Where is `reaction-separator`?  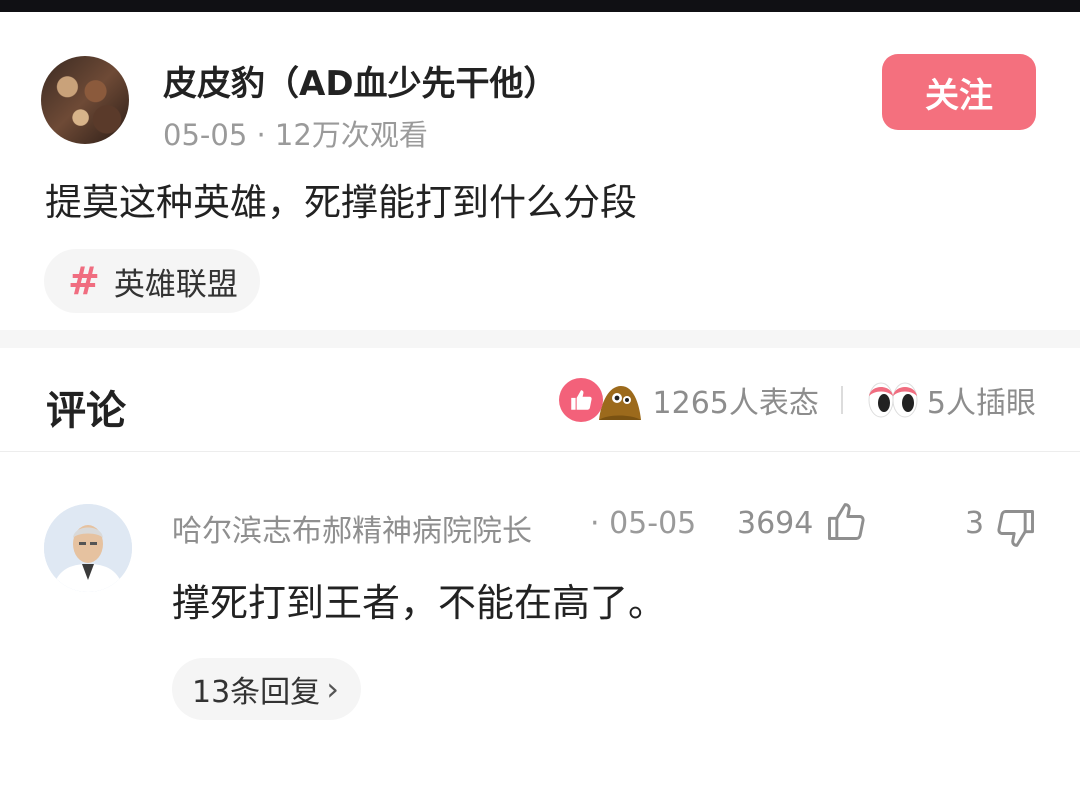 reaction-separator is located at coordinates (841, 400).